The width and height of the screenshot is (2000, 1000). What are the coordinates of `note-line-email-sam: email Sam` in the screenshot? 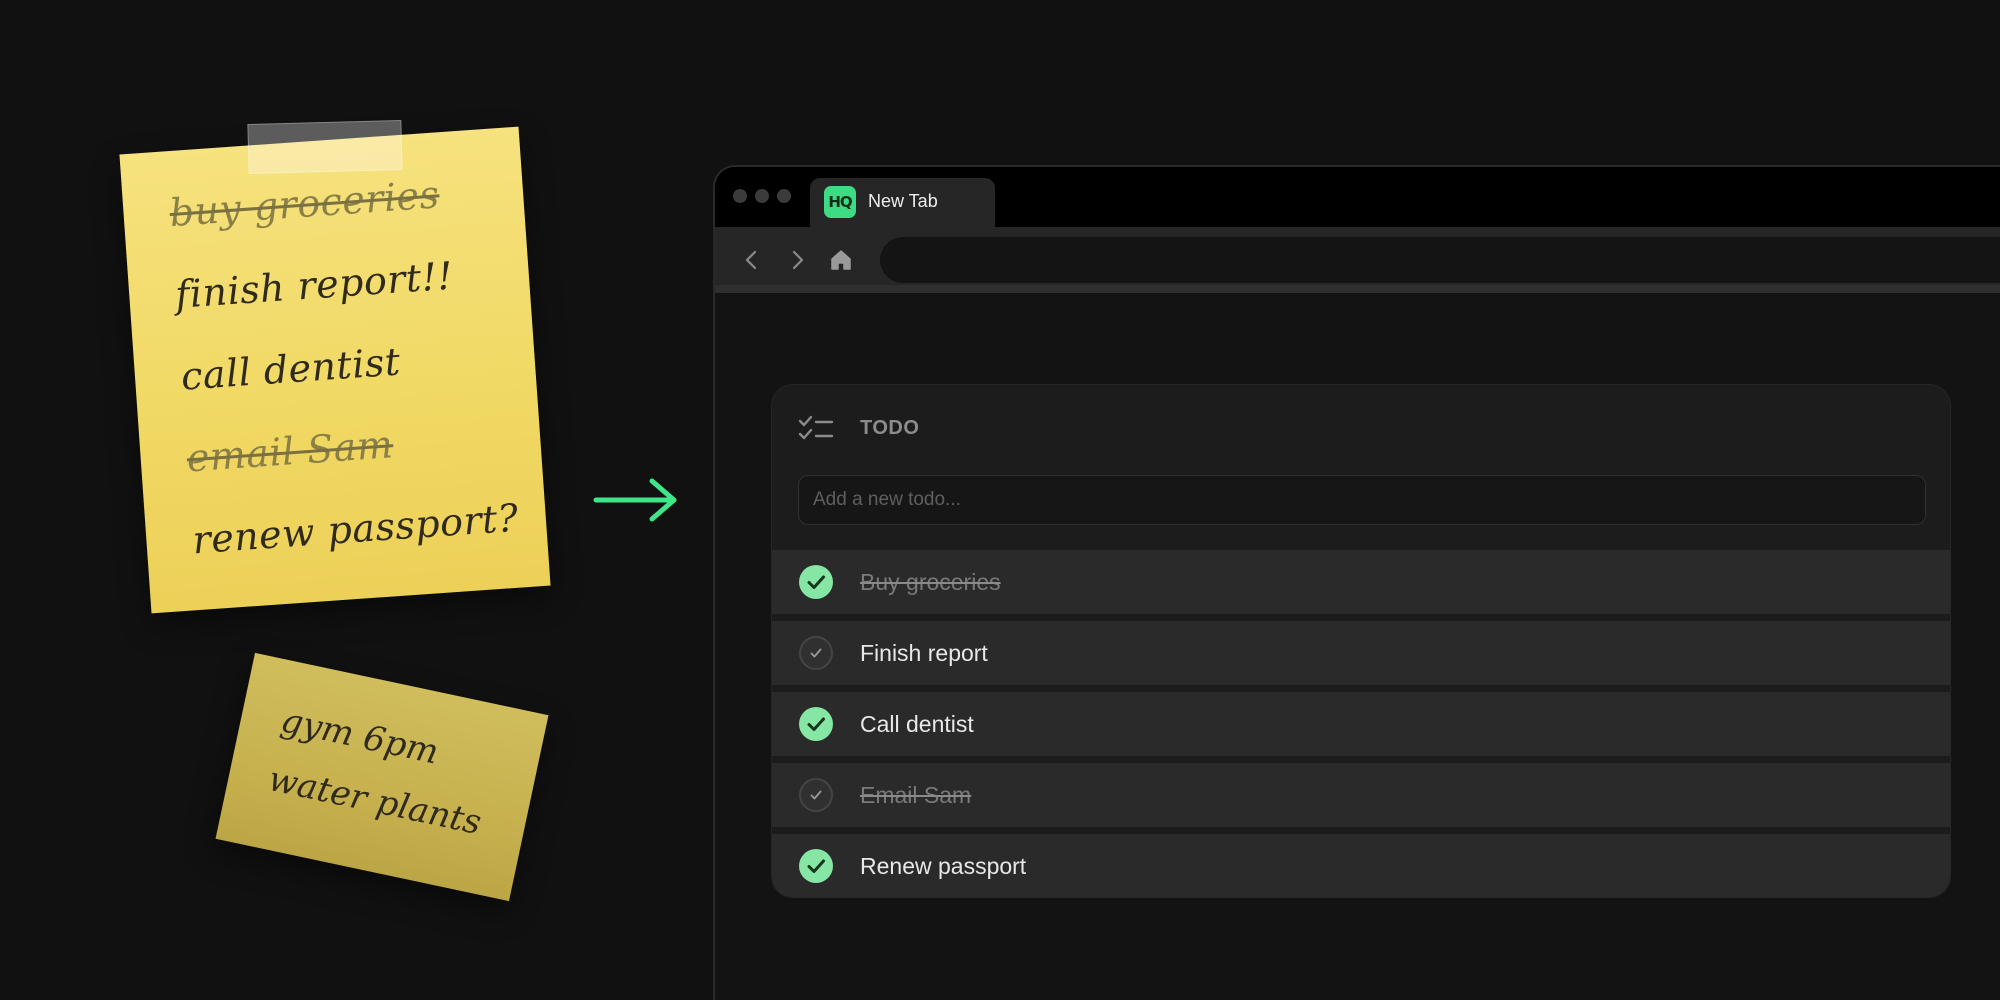 It's located at (290, 451).